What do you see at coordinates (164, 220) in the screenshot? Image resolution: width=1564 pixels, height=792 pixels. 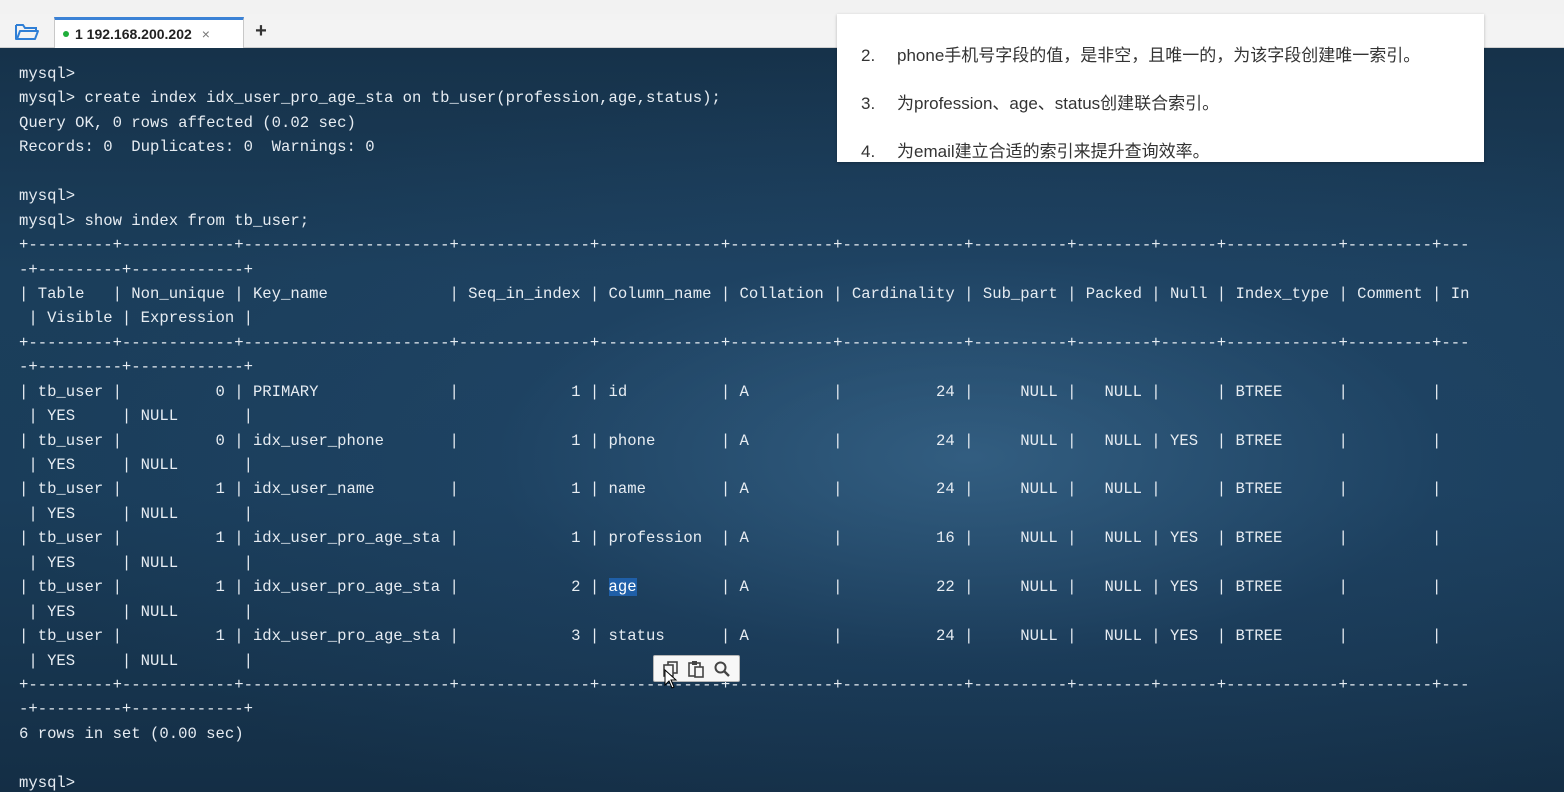 I see `terminal-line: mysql> show index from tb_user;` at bounding box center [164, 220].